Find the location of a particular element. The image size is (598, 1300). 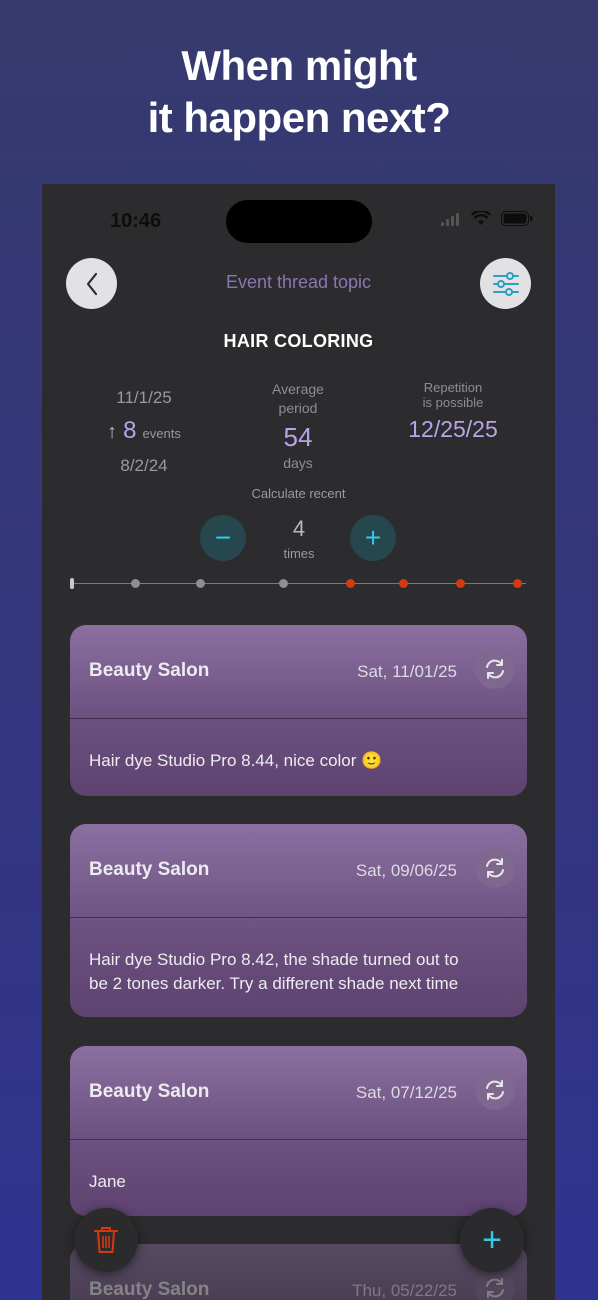

first-event-date: 8/2/24 is located at coordinates (144, 465).